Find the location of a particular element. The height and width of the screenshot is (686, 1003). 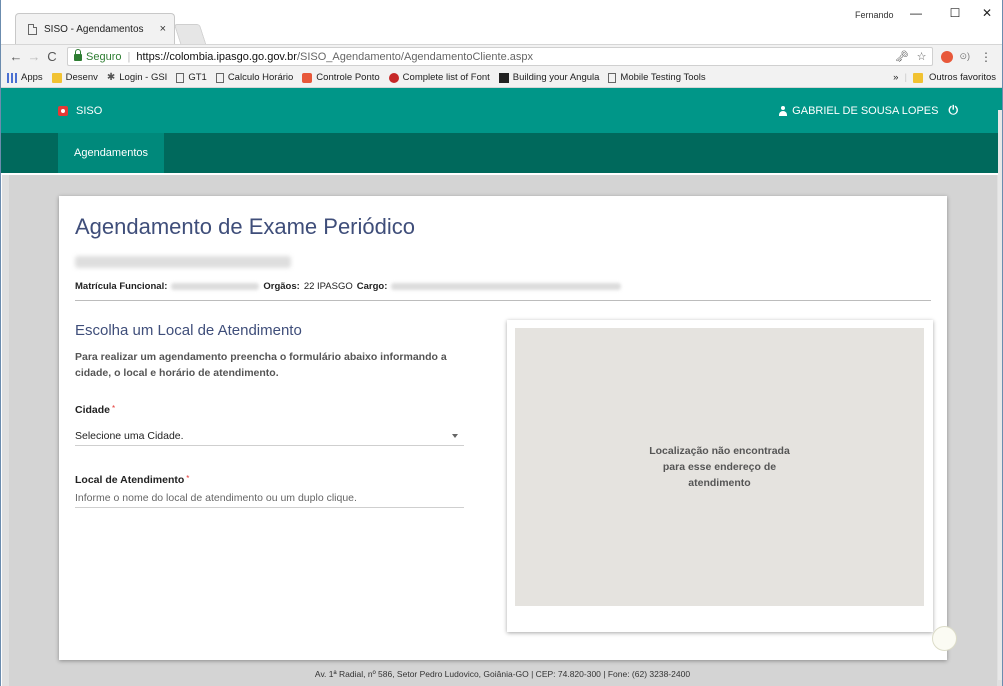

app-header: SISO GABRIEL DE SOUSA LOPES ⏻ is located at coordinates (501, 110).